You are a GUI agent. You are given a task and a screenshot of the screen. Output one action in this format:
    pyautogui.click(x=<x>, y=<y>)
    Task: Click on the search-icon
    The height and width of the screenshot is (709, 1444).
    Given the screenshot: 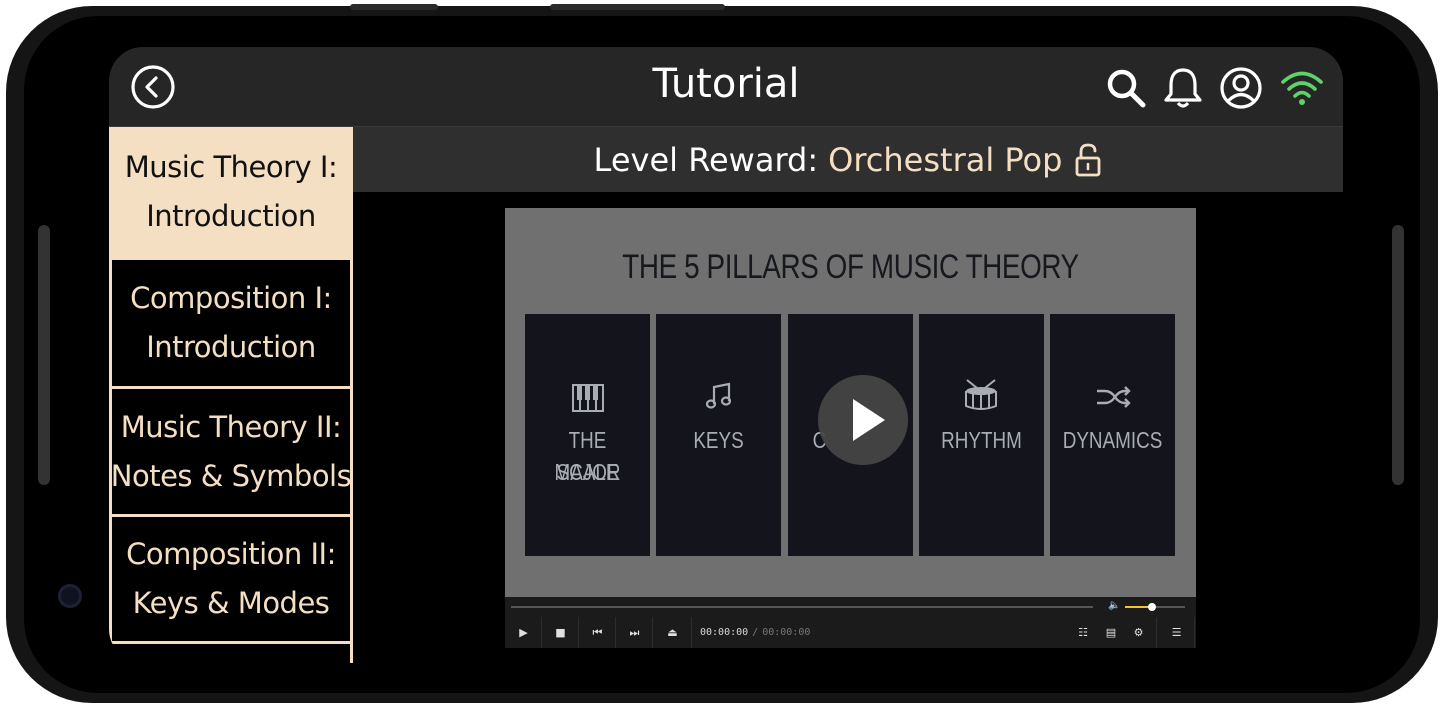 What is the action you would take?
    pyautogui.click(x=1126, y=88)
    